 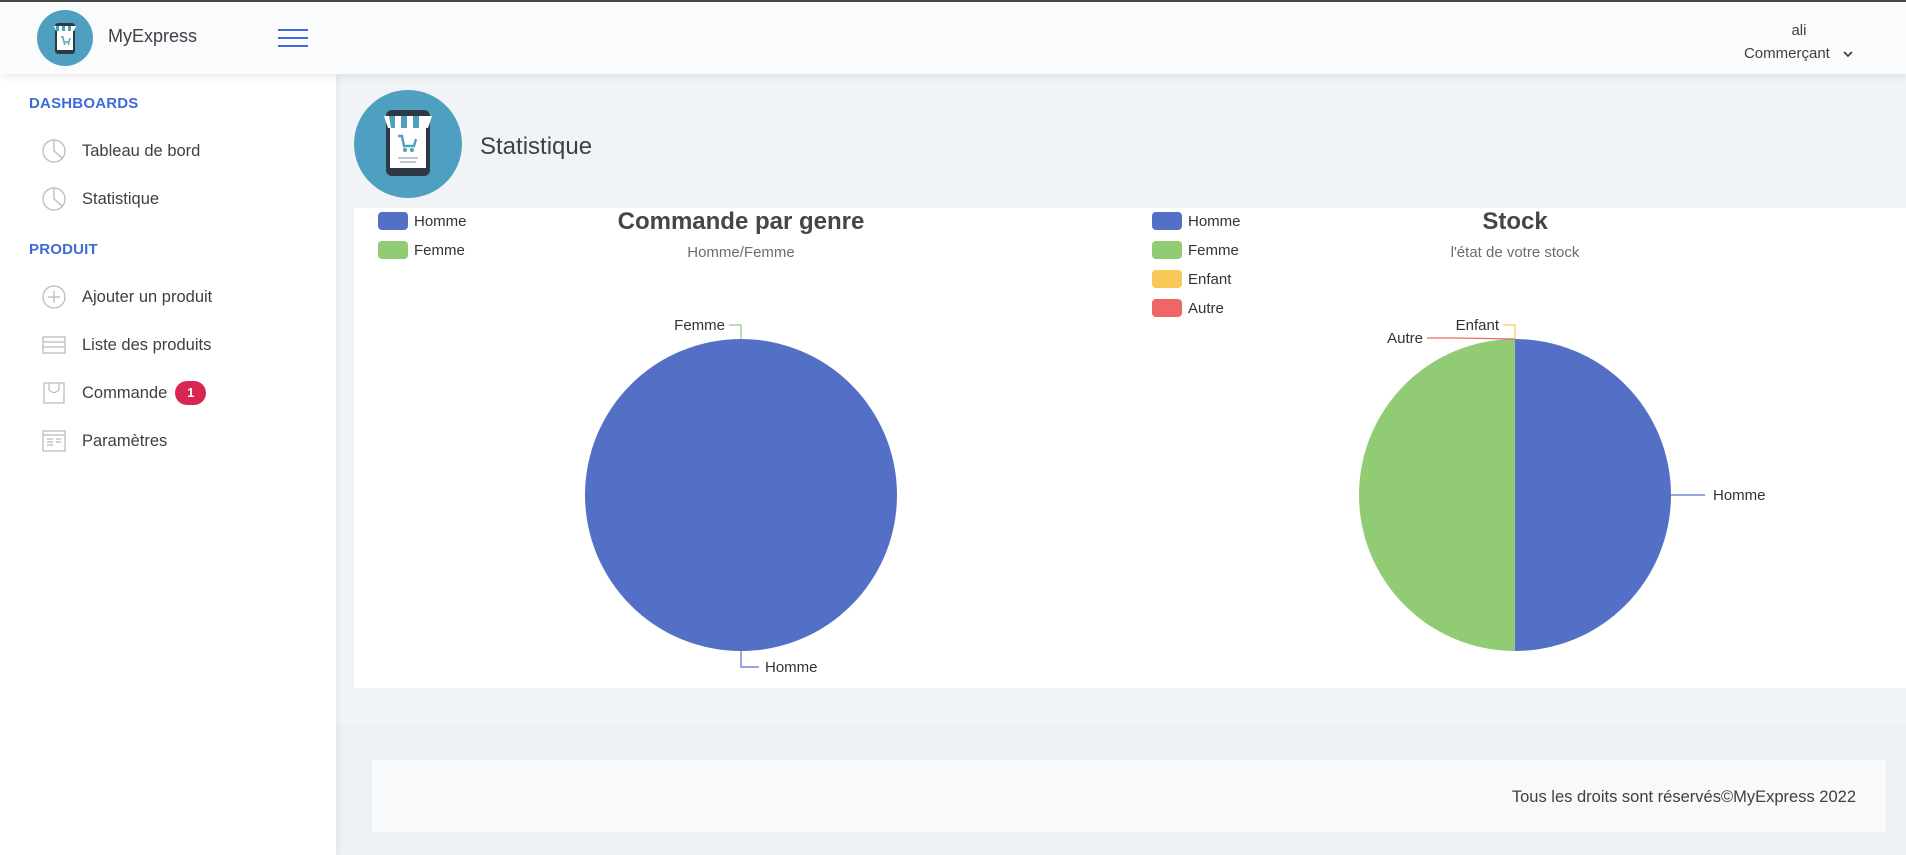 I want to click on plus-circle-icon, so click(x=54, y=297).